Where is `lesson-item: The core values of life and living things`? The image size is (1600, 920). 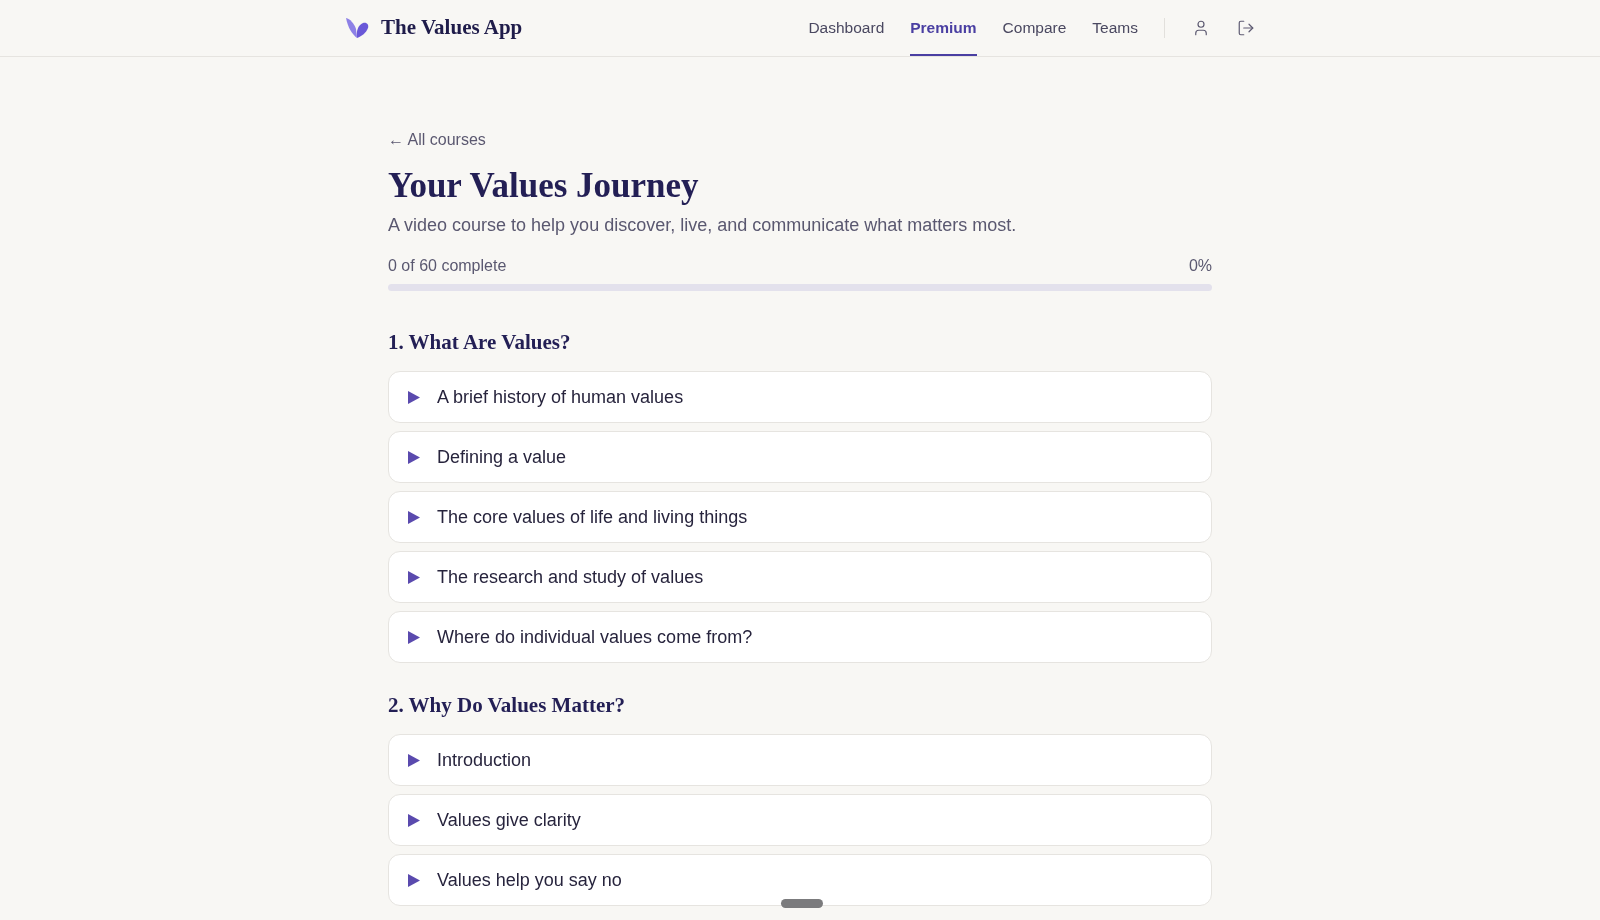
lesson-item: The core values of life and living things is located at coordinates (800, 517).